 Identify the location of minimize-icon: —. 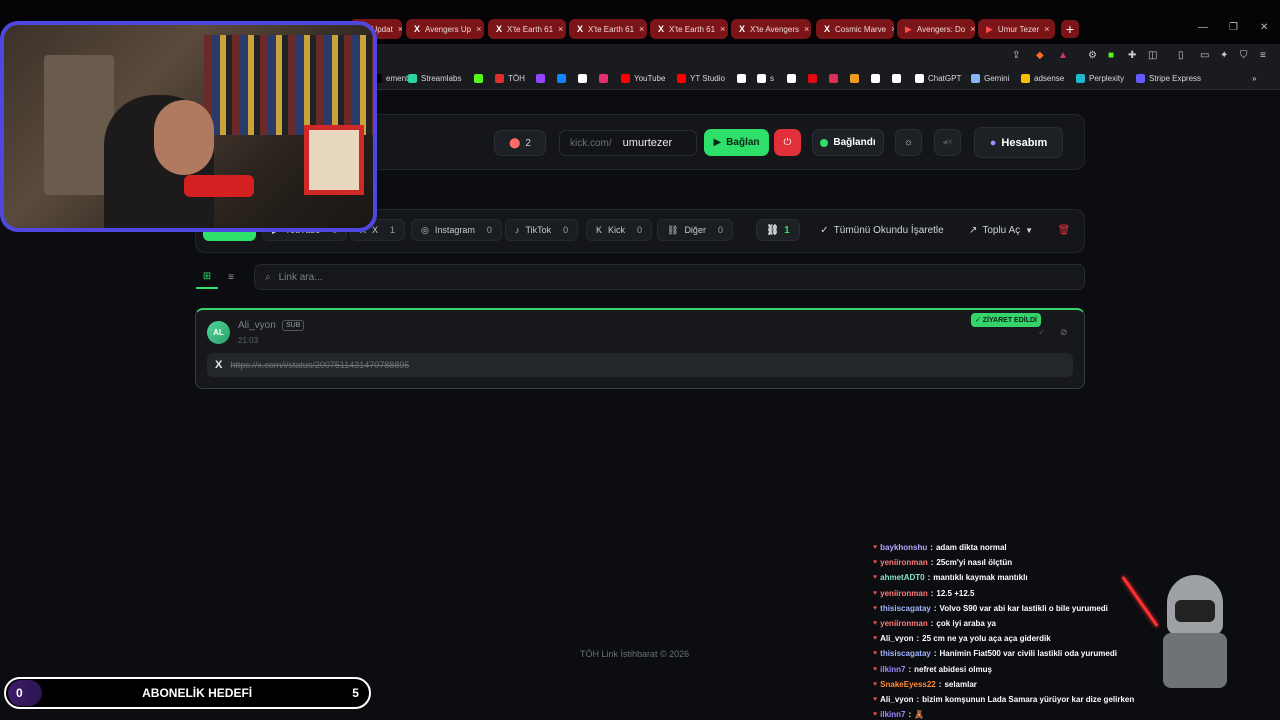
(1203, 27).